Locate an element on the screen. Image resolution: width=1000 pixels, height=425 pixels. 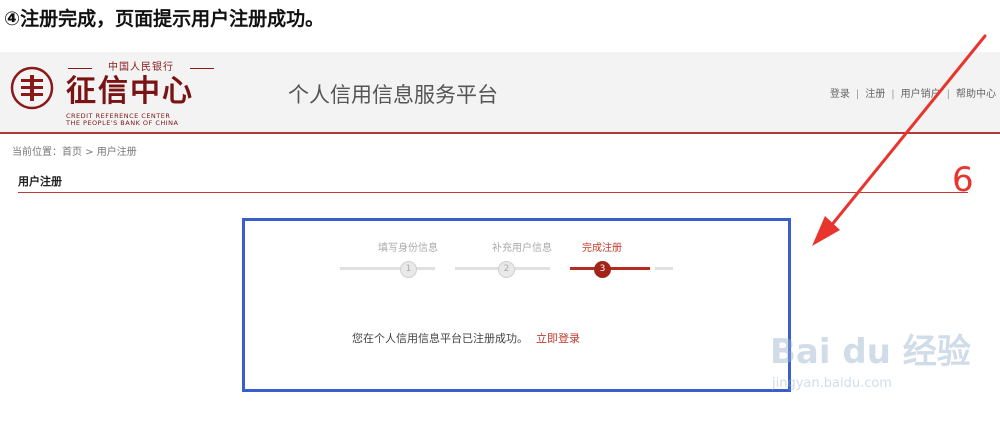
baidu-watermark: Bai du 经验 jingyan.baidu.com is located at coordinates (872, 365).